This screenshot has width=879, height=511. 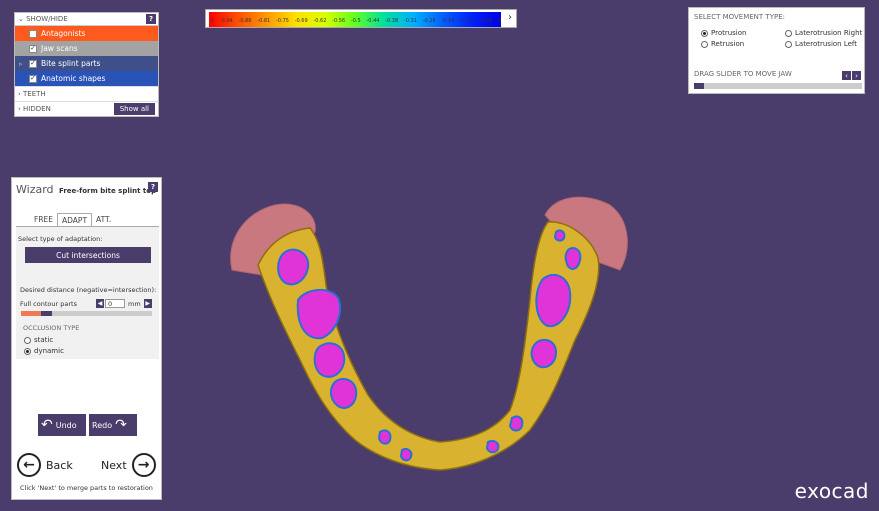 I want to click on visibility-item-anatomic-shapes: ✓ Anatomic shapes, so click(x=86, y=78).